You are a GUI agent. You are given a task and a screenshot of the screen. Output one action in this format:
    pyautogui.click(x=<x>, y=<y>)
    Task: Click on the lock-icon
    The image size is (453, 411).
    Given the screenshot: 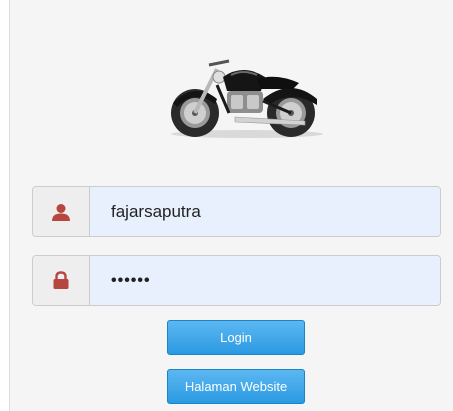 What is the action you would take?
    pyautogui.click(x=61, y=280)
    